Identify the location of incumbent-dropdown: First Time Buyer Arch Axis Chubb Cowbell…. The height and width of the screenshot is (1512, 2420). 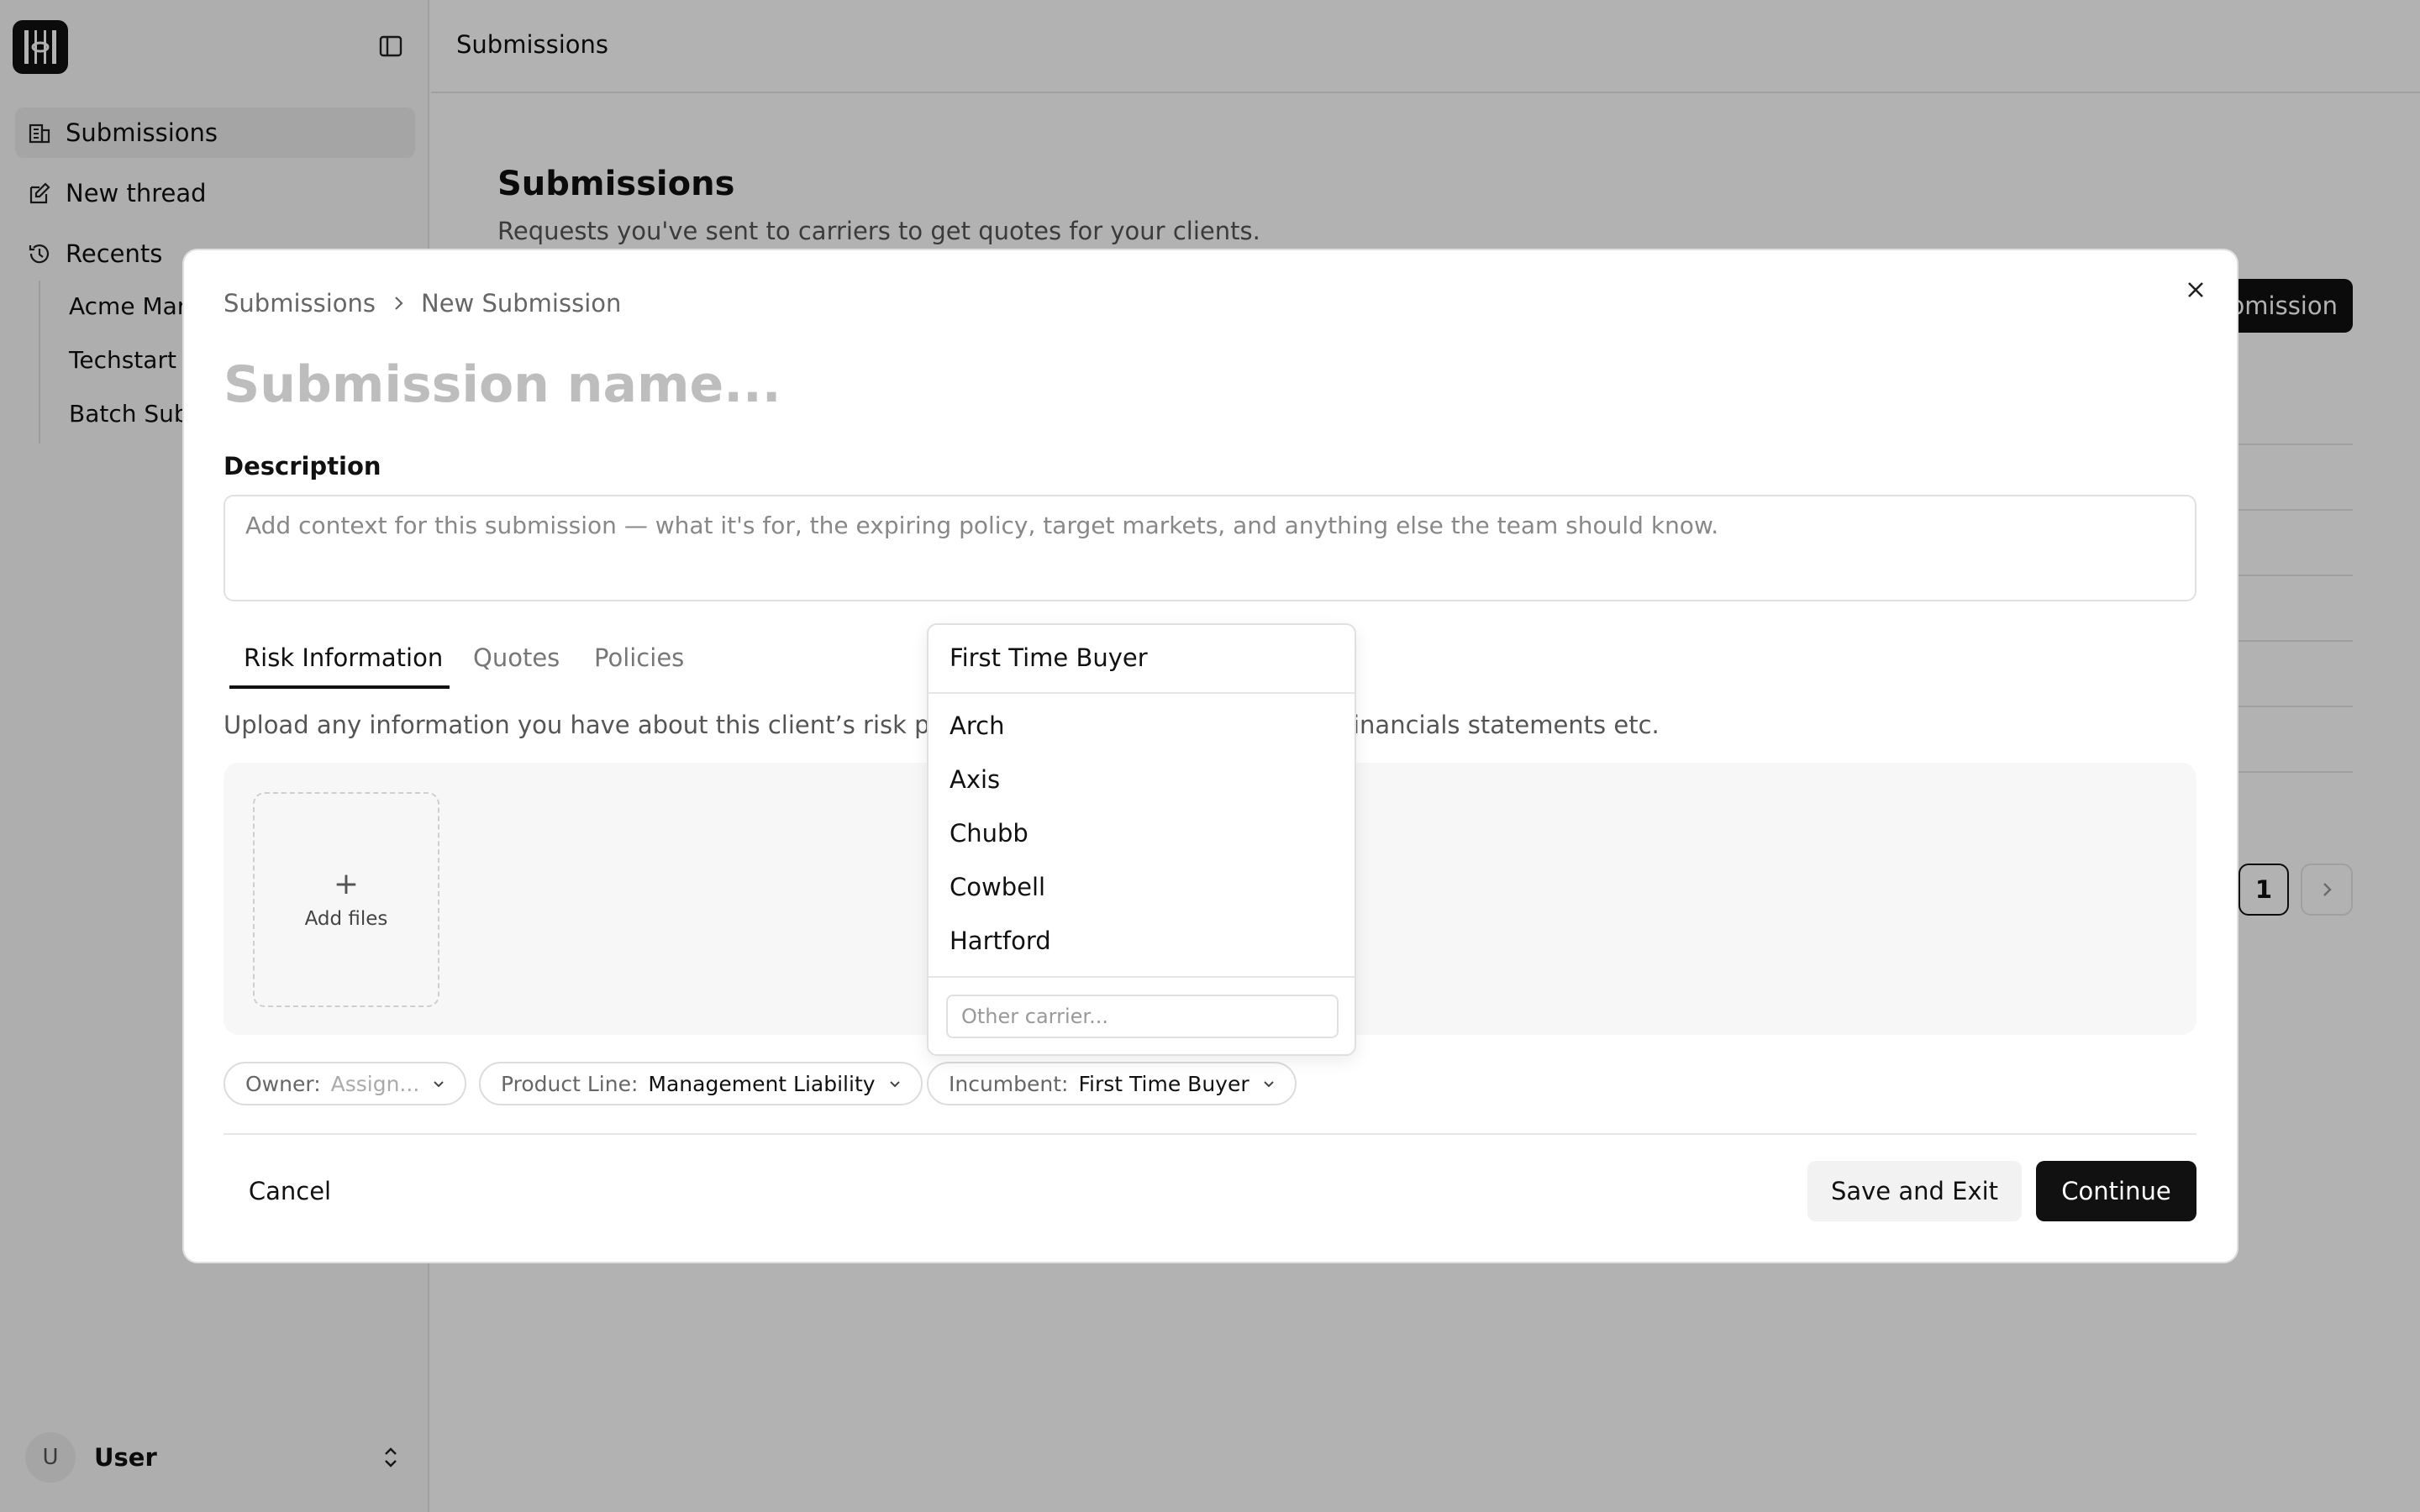
(1141, 839).